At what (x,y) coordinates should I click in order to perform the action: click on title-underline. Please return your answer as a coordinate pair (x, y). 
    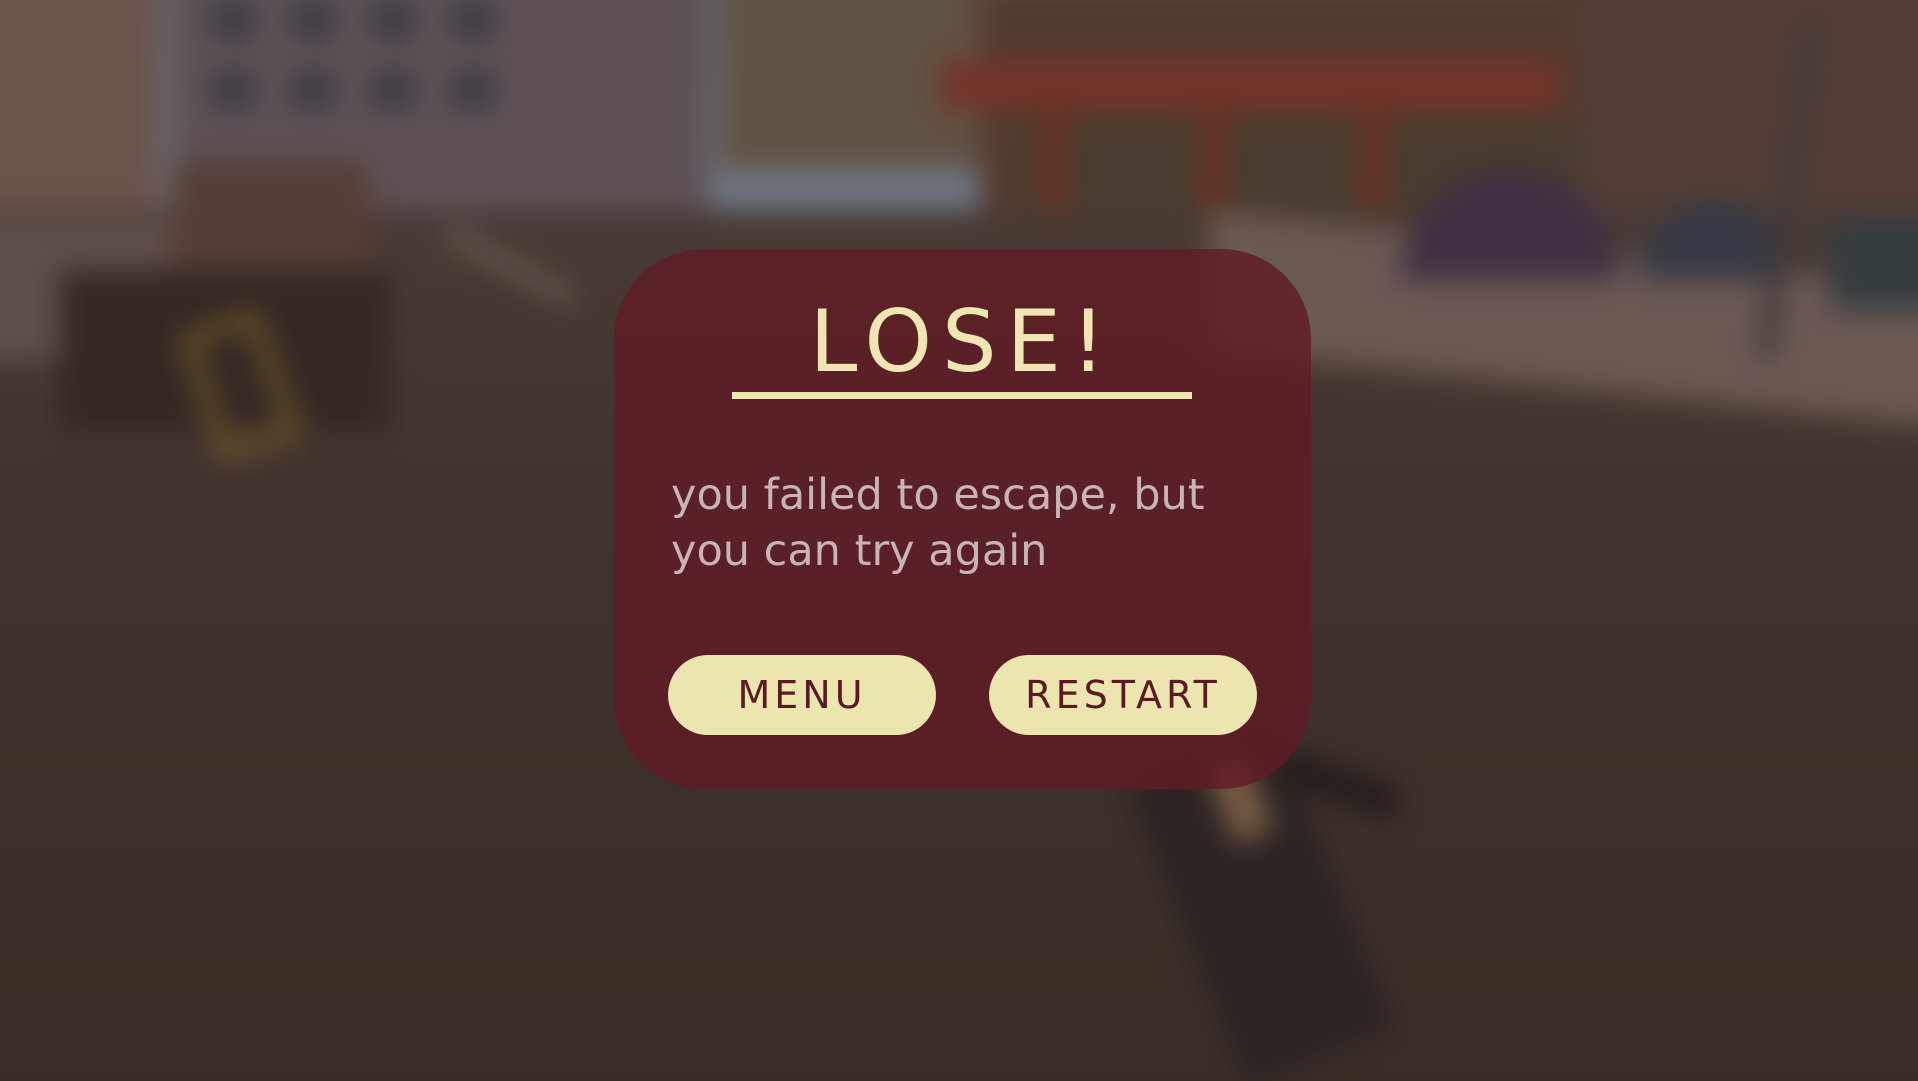
    Looking at the image, I should click on (962, 395).